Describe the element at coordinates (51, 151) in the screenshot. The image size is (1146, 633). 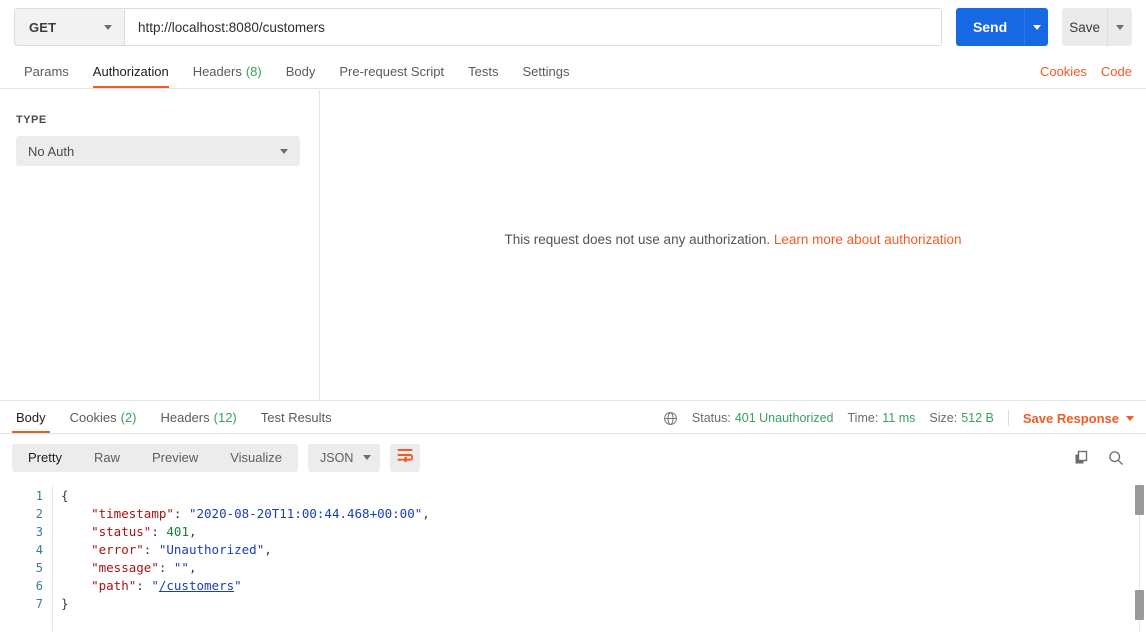
I see `auth-type-value: No Auth` at that location.